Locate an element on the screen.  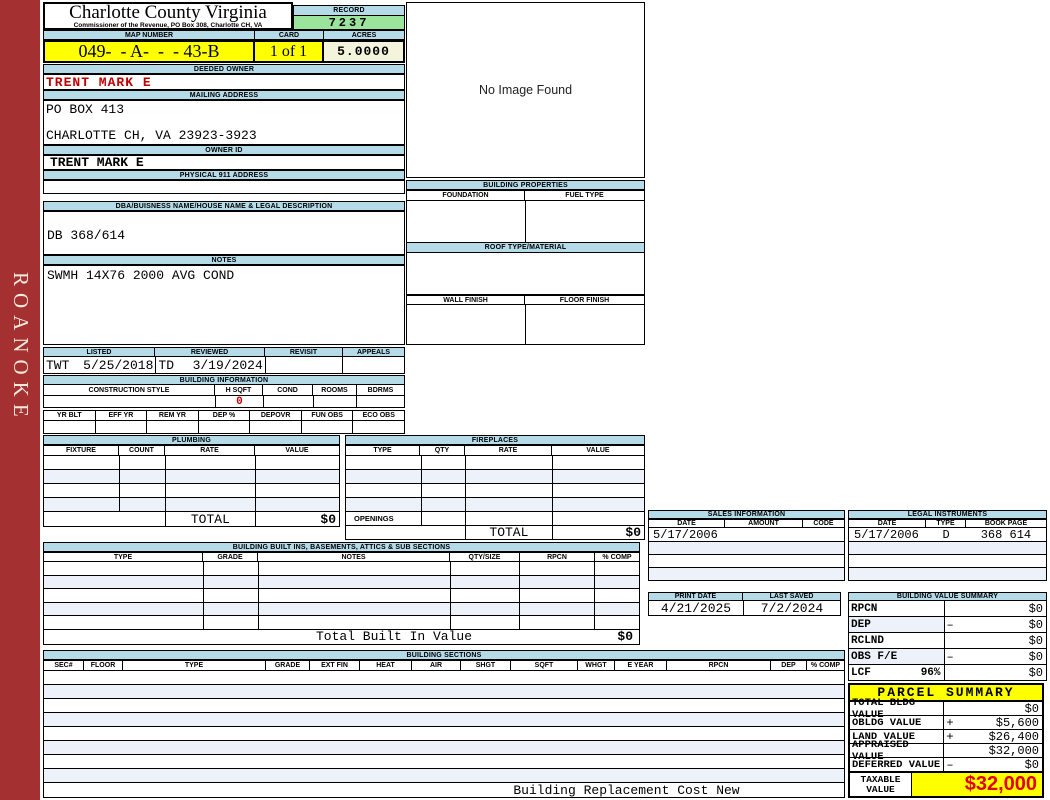
card-label: CARD is located at coordinates (289, 35).